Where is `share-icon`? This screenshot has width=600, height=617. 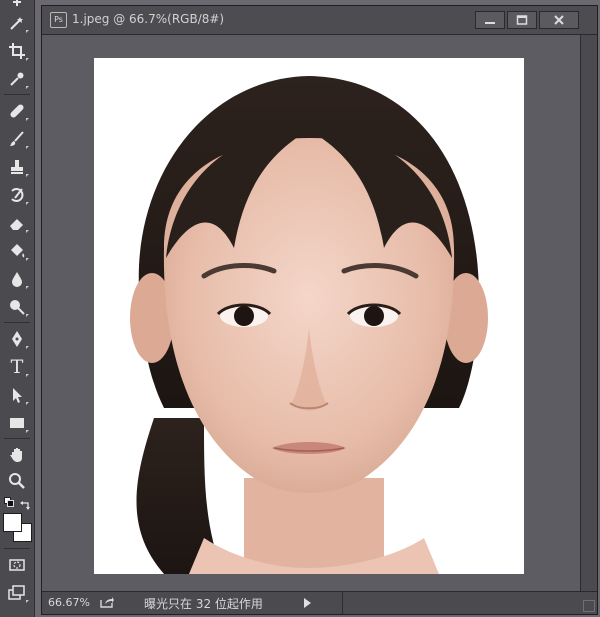 share-icon is located at coordinates (107, 602).